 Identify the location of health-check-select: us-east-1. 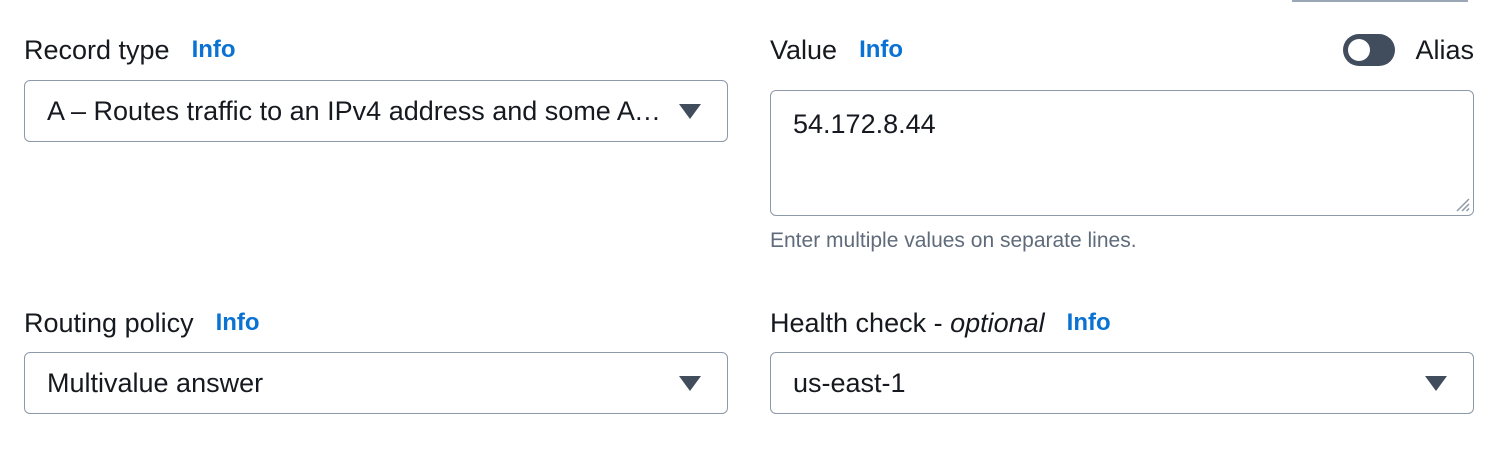
(1122, 383).